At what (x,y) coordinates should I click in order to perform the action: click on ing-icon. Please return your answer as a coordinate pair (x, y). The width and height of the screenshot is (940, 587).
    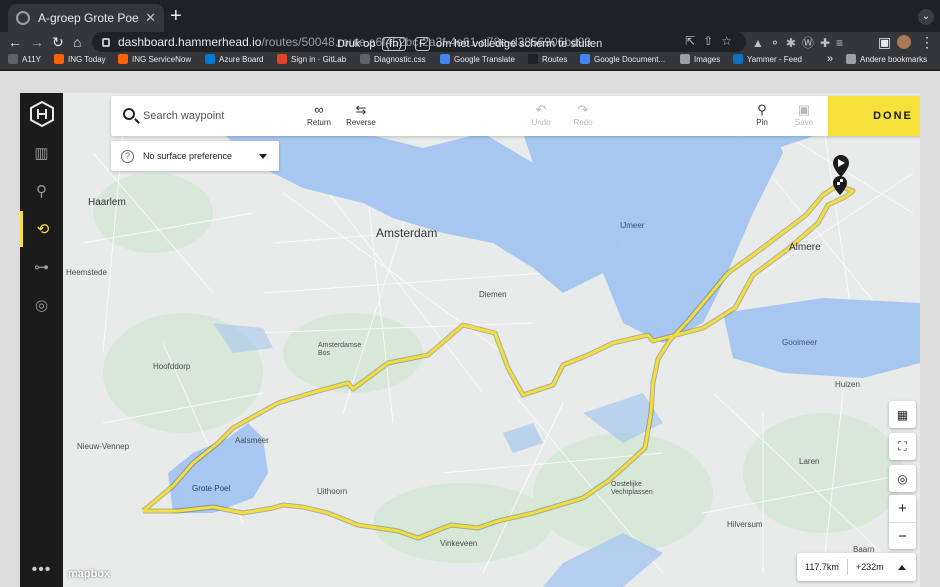
    Looking at the image, I should click on (59, 59).